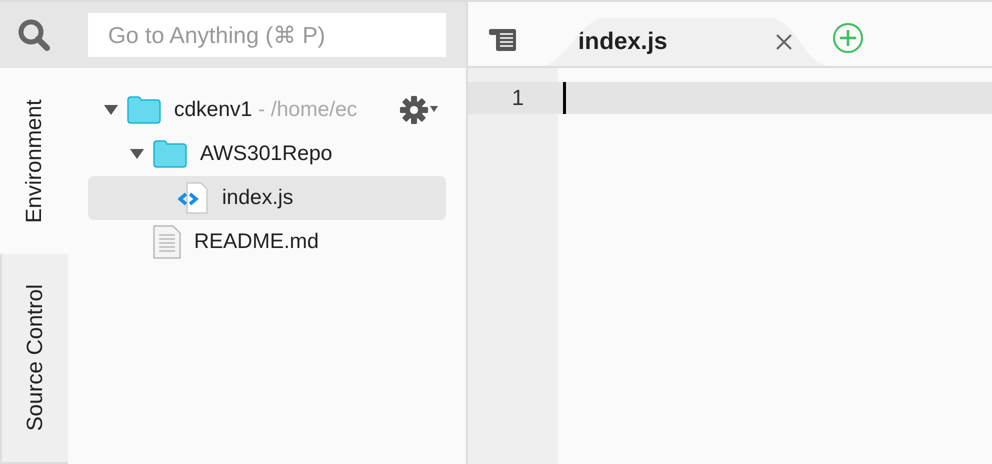 This screenshot has height=464, width=992. Describe the element at coordinates (503, 40) in the screenshot. I see `panel-menu-icon` at that location.